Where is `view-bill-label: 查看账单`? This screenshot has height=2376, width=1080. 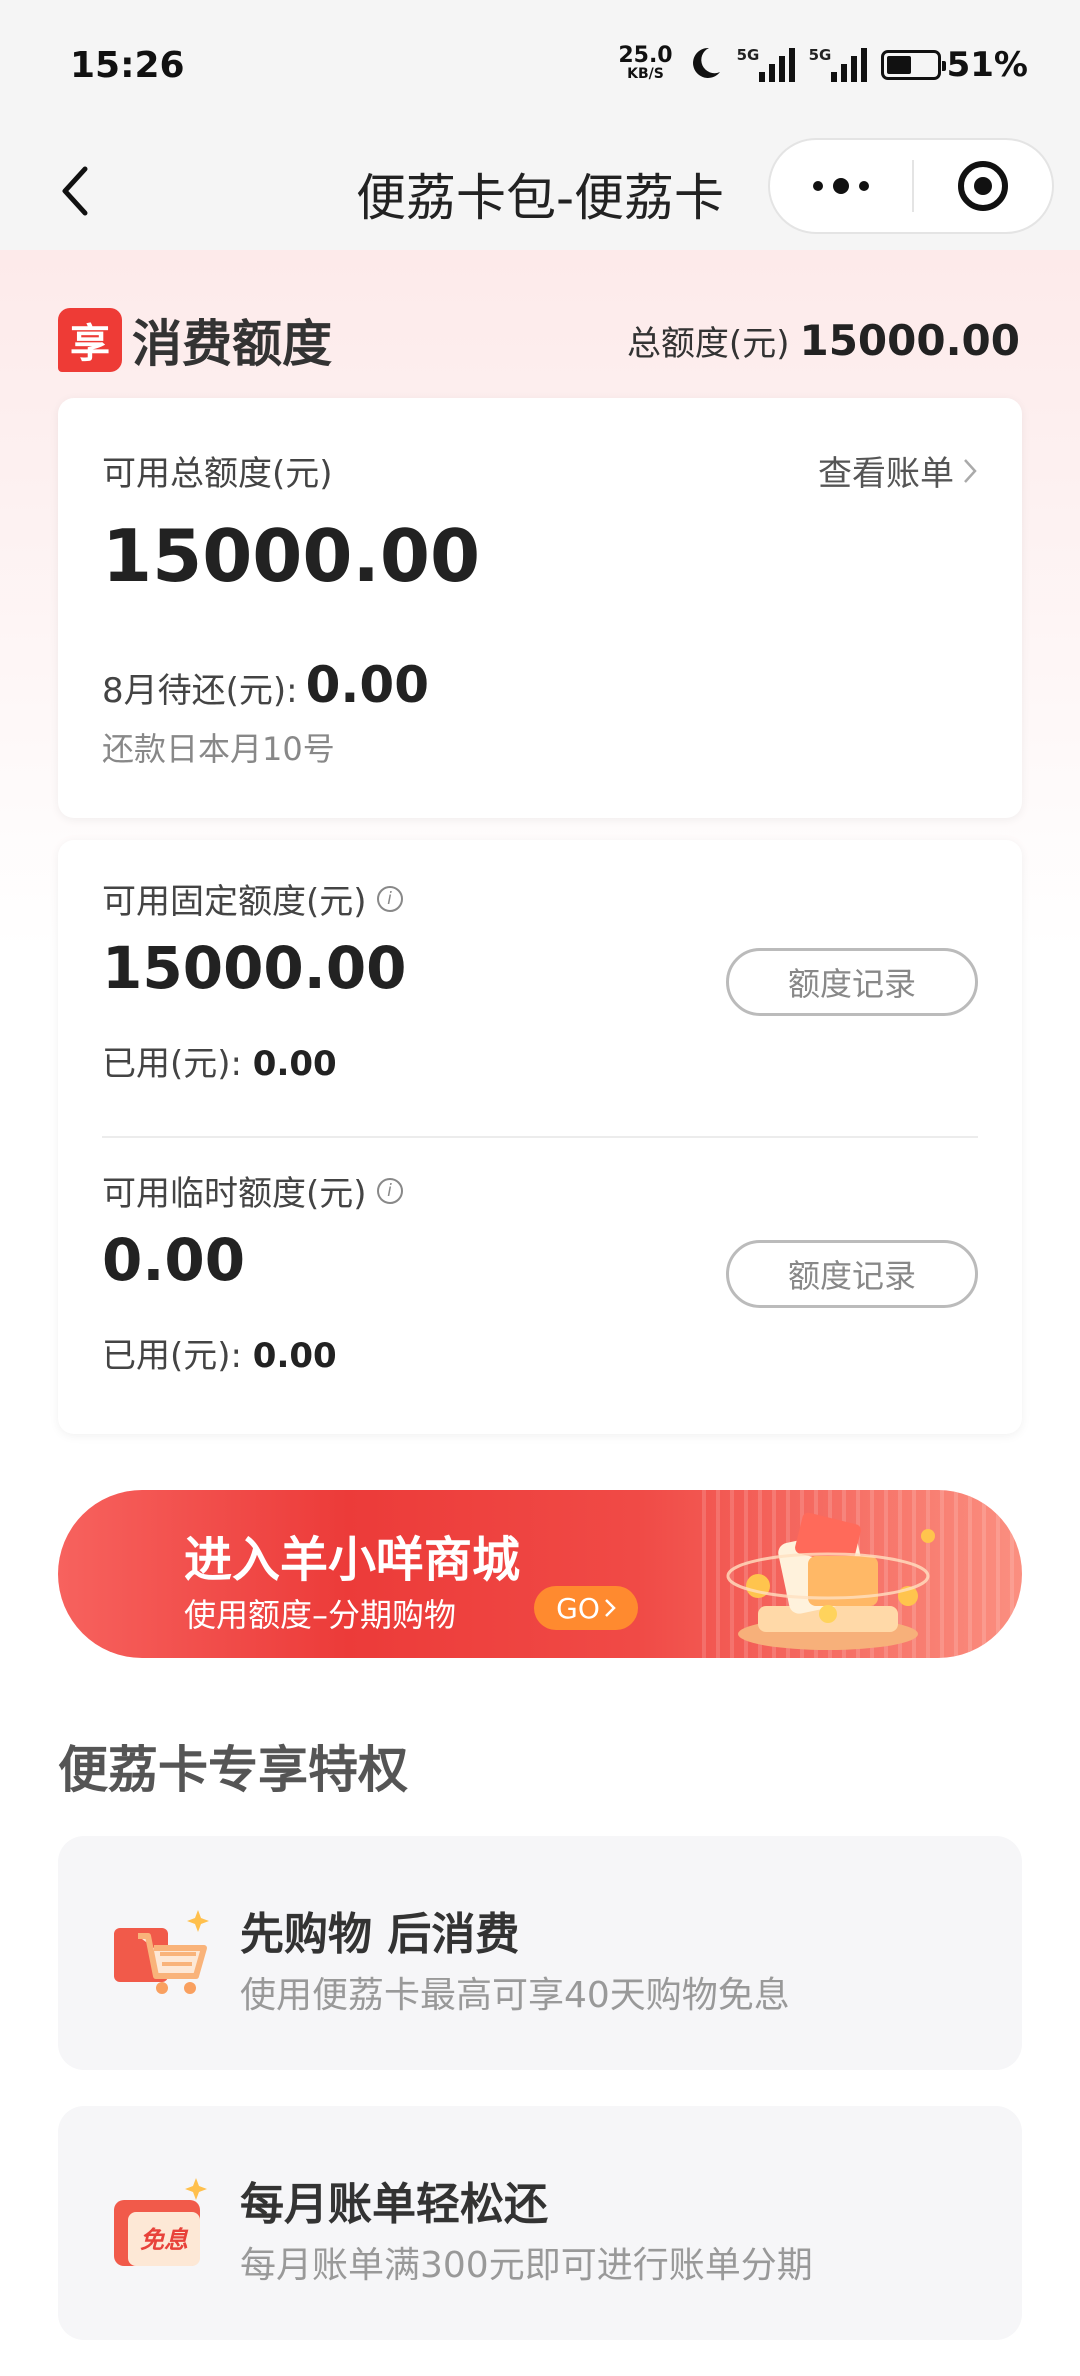 view-bill-label: 查看账单 is located at coordinates (886, 474).